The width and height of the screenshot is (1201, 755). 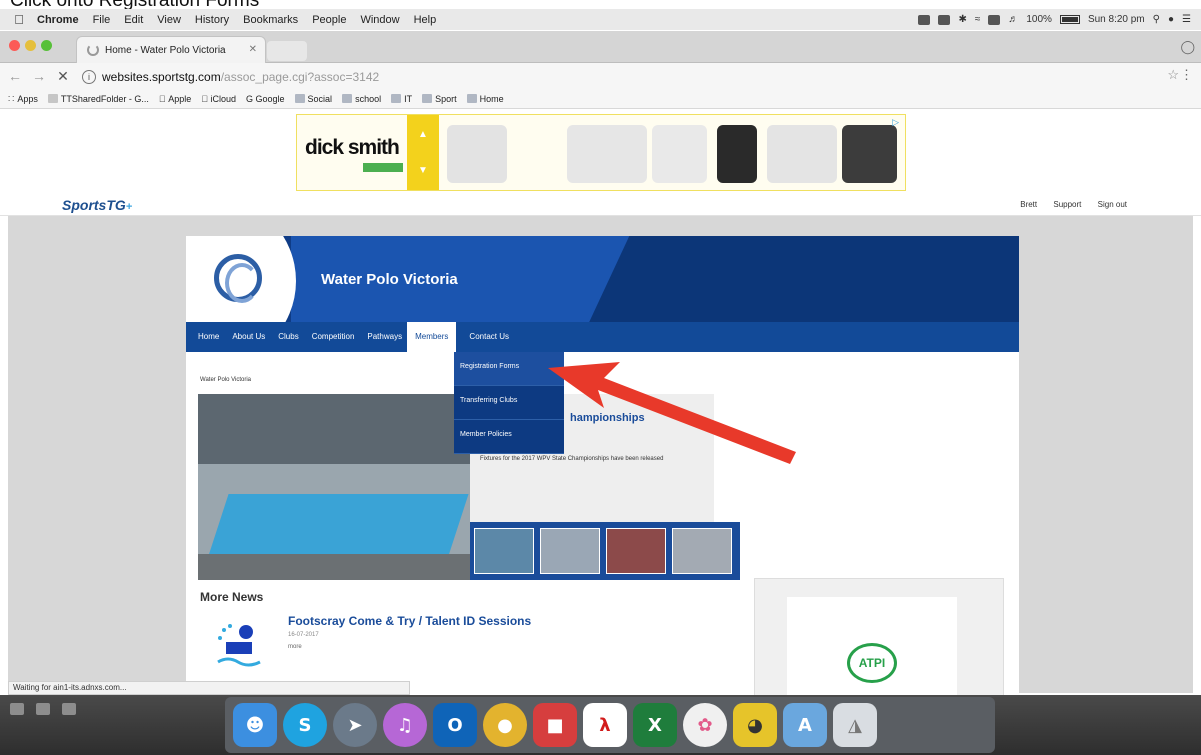 I want to click on nav-pathways: Pathways, so click(x=384, y=337).